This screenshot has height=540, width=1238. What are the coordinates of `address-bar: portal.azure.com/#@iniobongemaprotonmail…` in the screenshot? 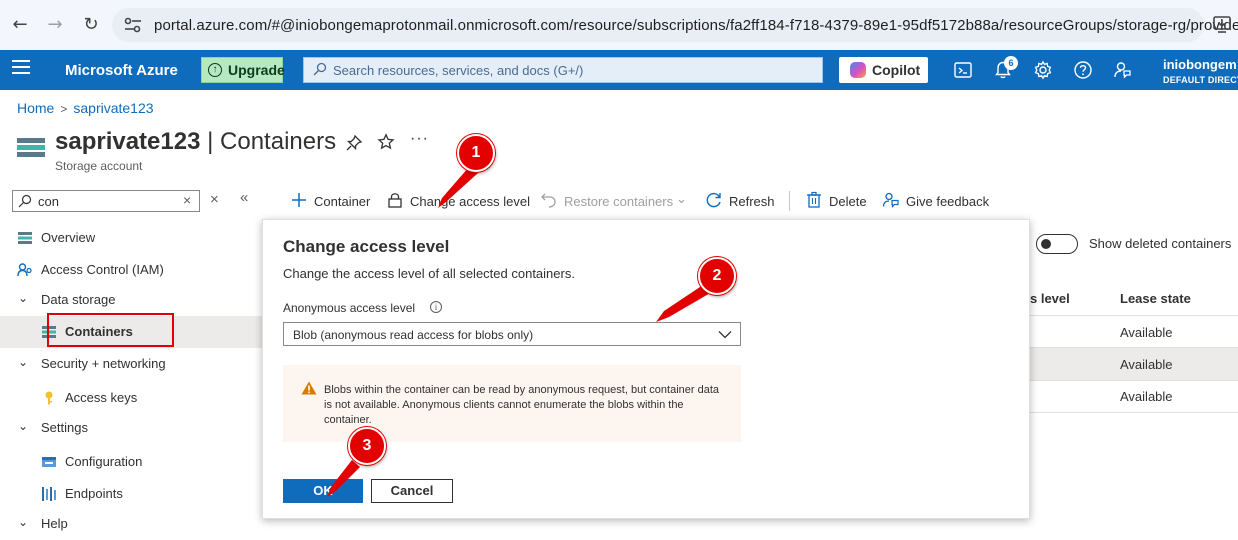 It's located at (675, 25).